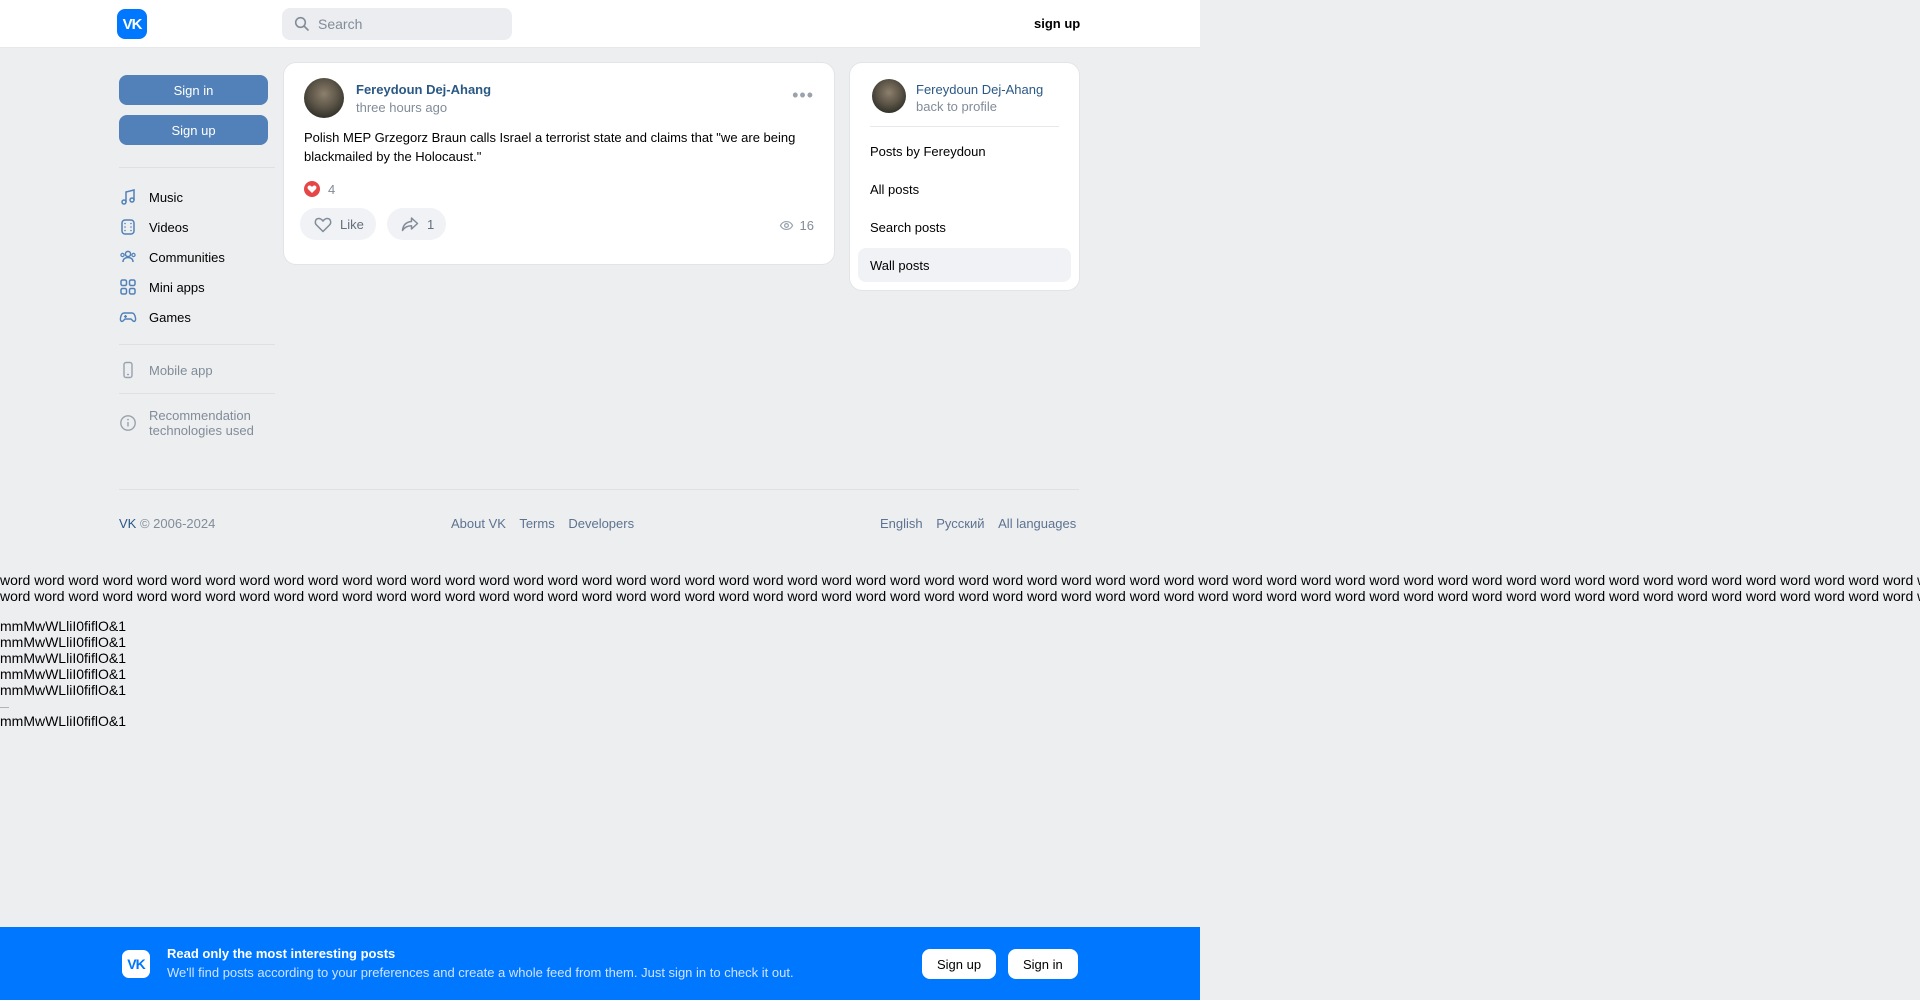 The height and width of the screenshot is (1000, 1920). Describe the element at coordinates (128, 370) in the screenshot. I see `phone-icon` at that location.